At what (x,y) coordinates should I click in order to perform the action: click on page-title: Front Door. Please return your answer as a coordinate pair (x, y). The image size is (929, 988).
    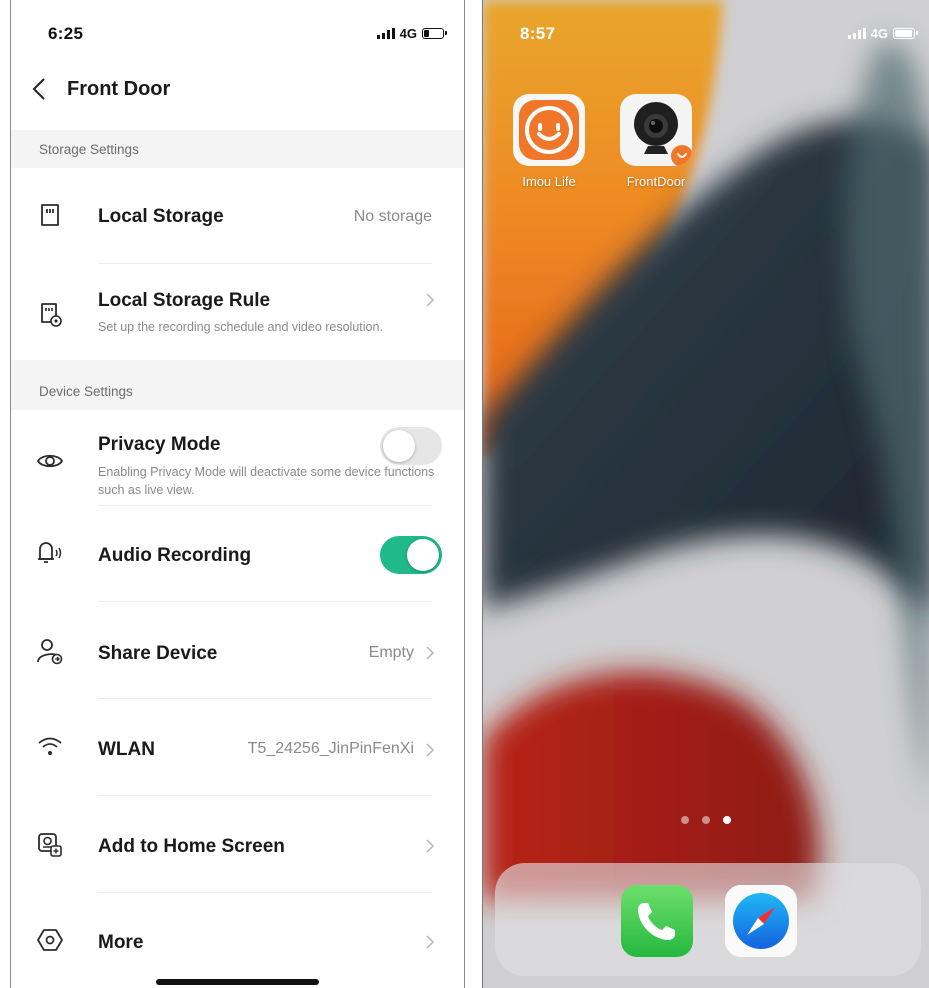
    Looking at the image, I should click on (119, 89).